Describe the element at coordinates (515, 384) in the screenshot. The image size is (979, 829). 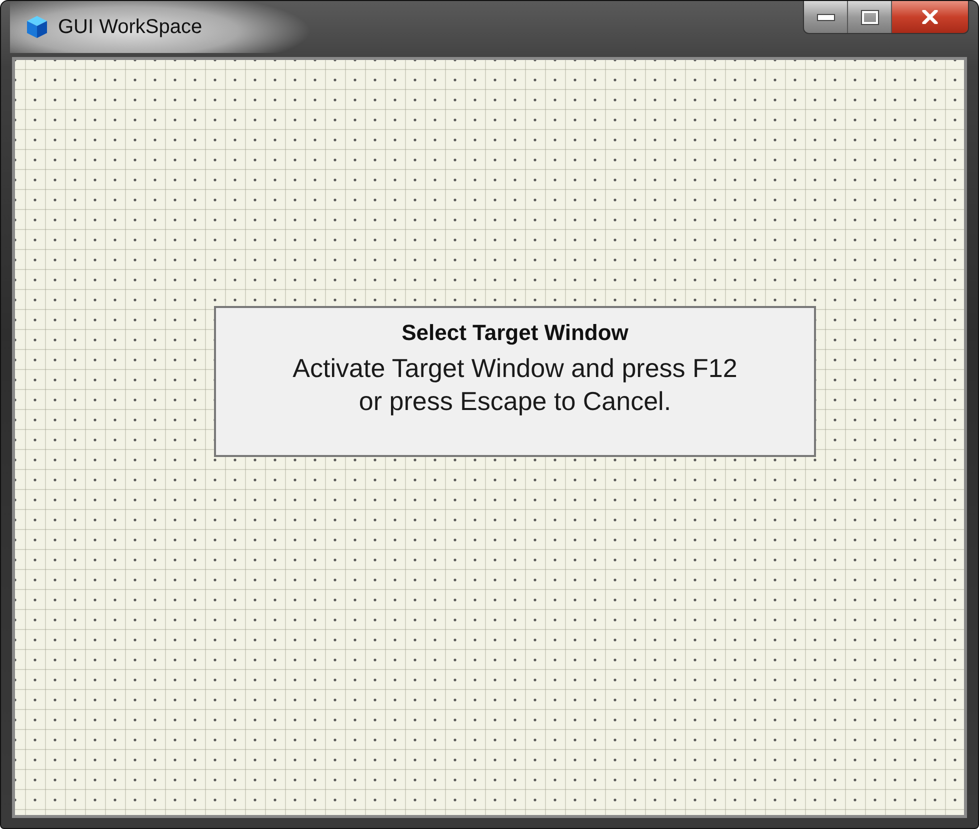
I see `panel-message: Activate Target Window and press F12 or press Escape to Cancel.` at that location.